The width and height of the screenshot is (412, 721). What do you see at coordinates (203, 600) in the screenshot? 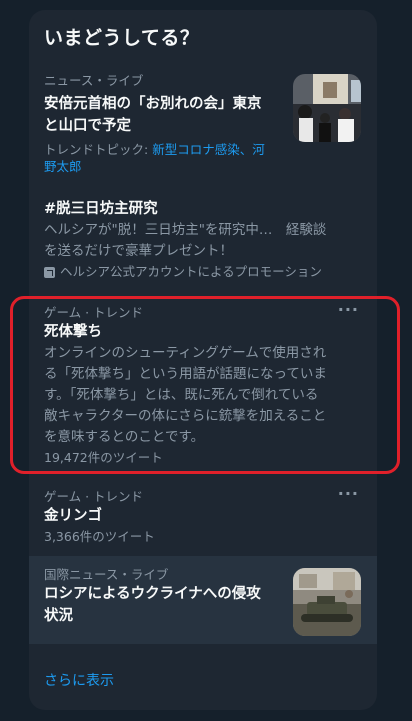
I see `trend-item-ukraine: 国際ニュース・ライブ ロシアによるウクライナへの侵攻 状況` at bounding box center [203, 600].